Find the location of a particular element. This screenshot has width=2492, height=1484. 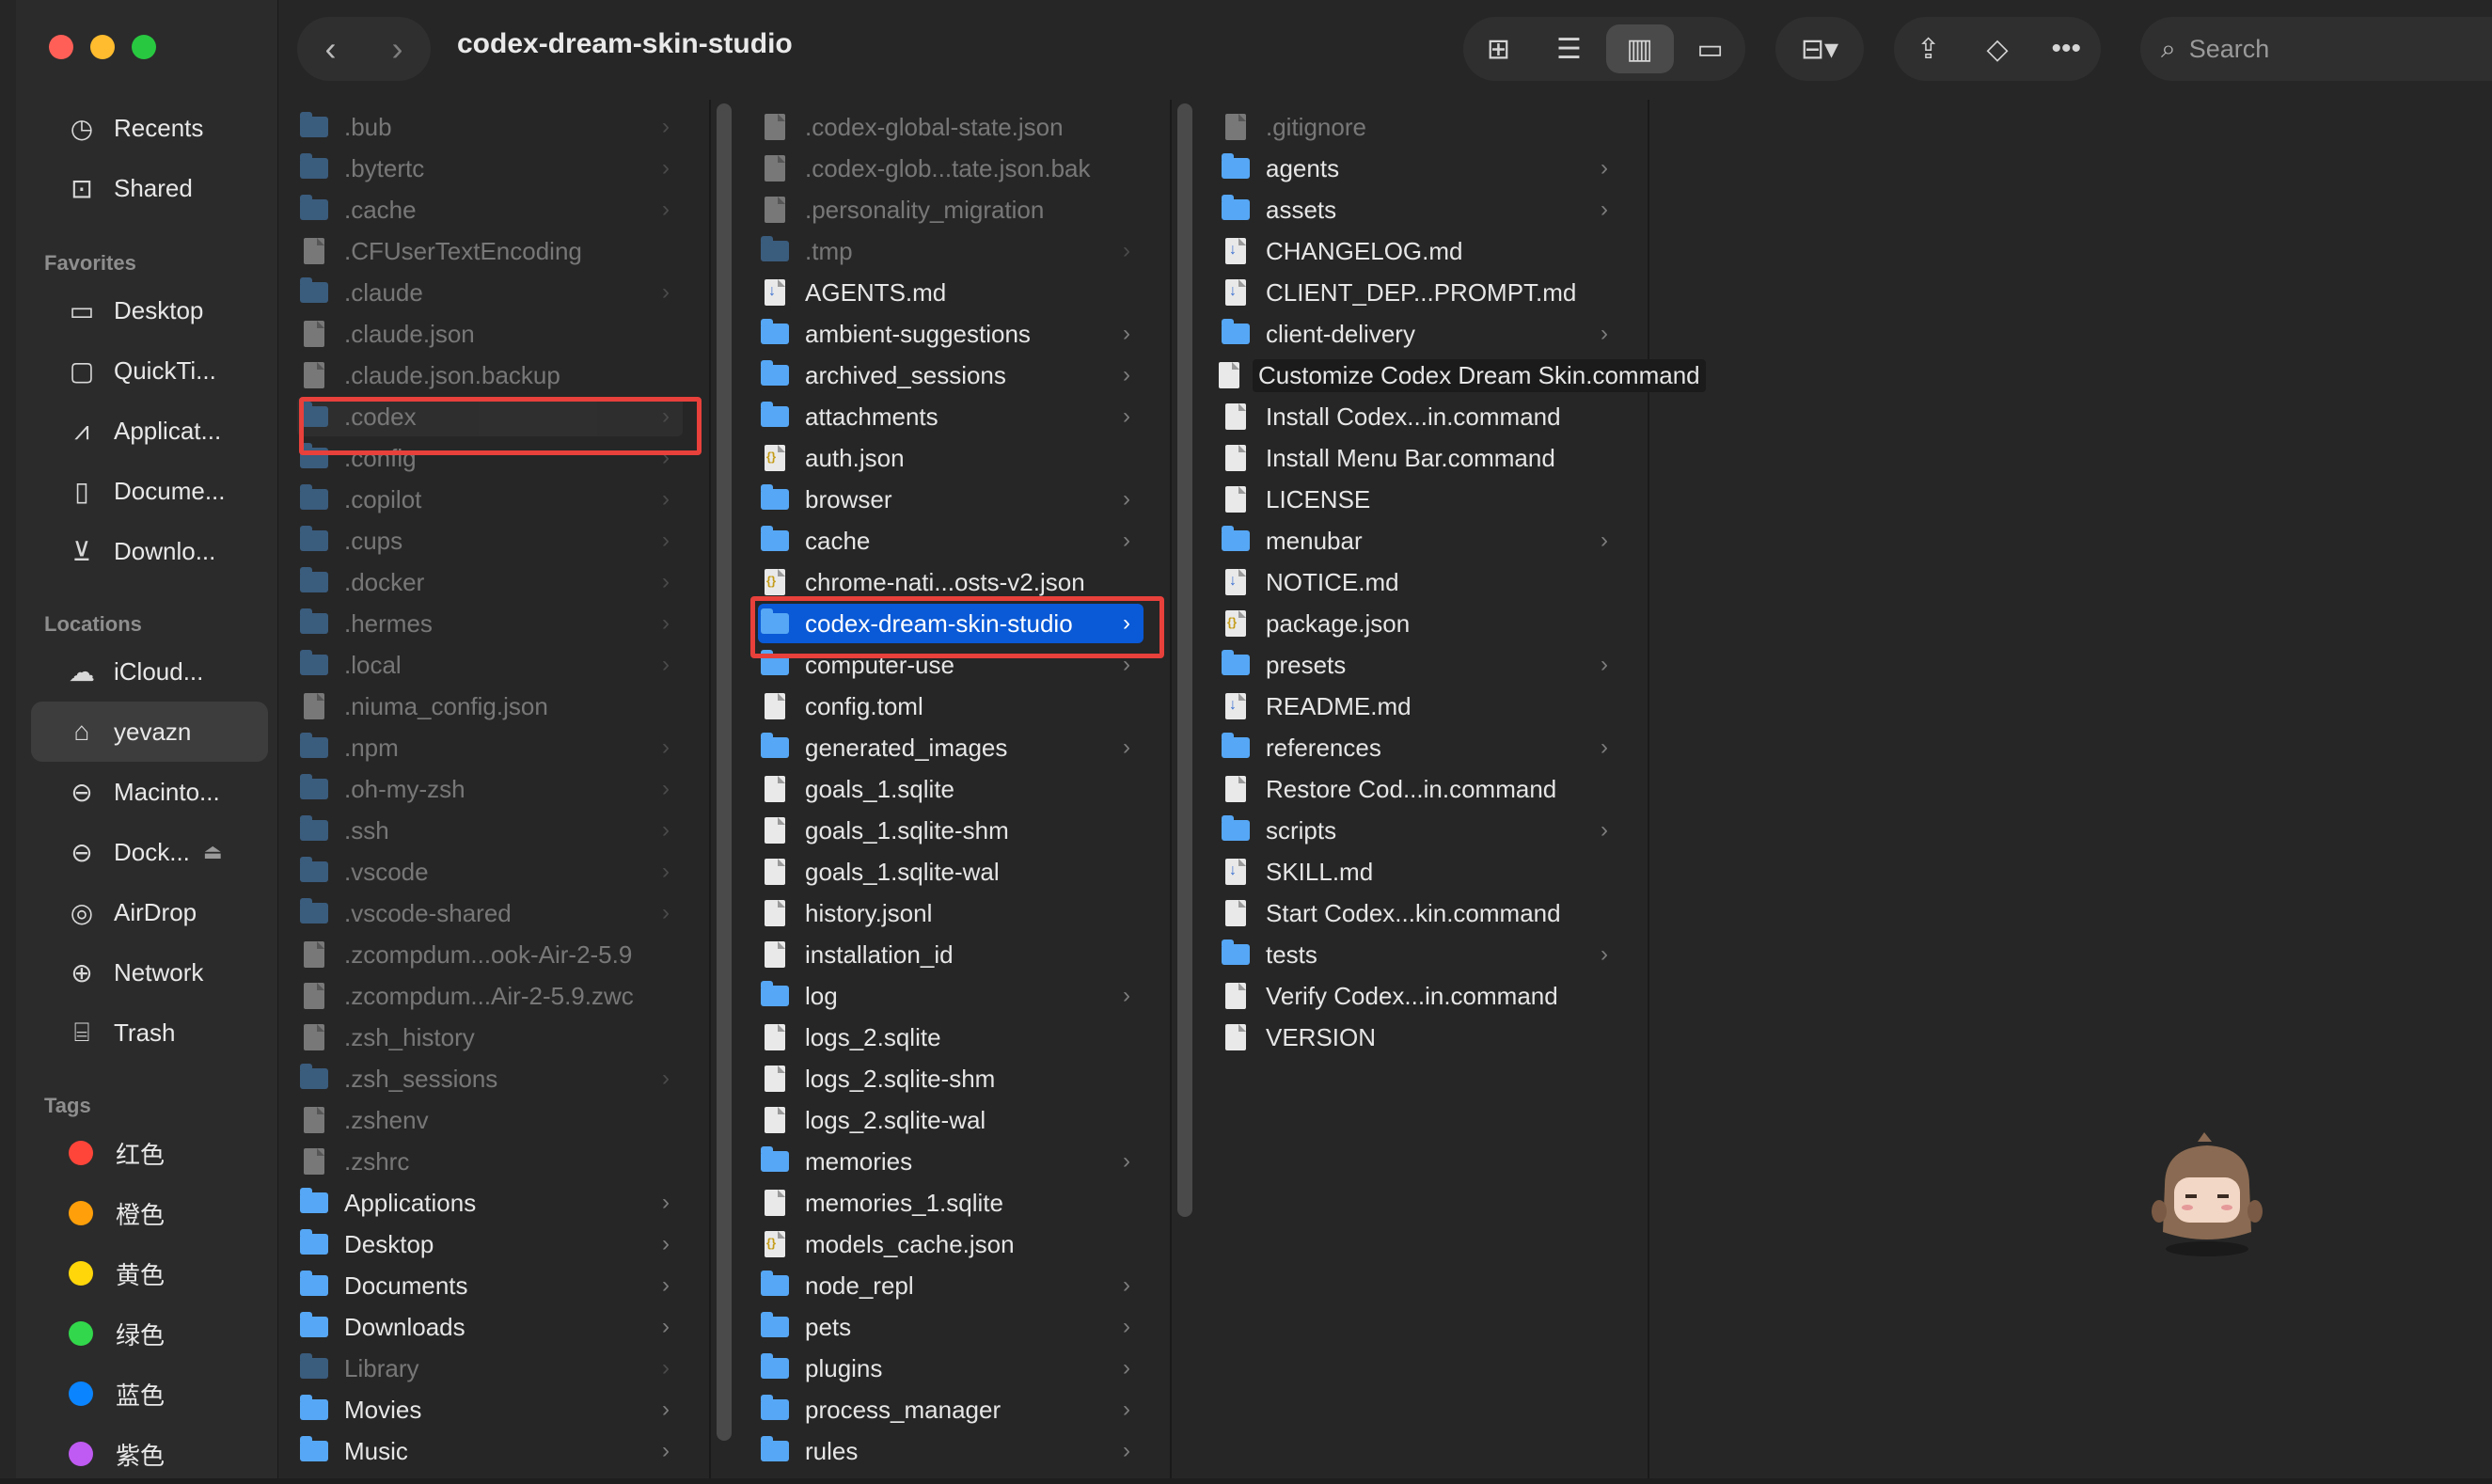

sidebar-item-trash: ⌸ Trash is located at coordinates (149, 1032).